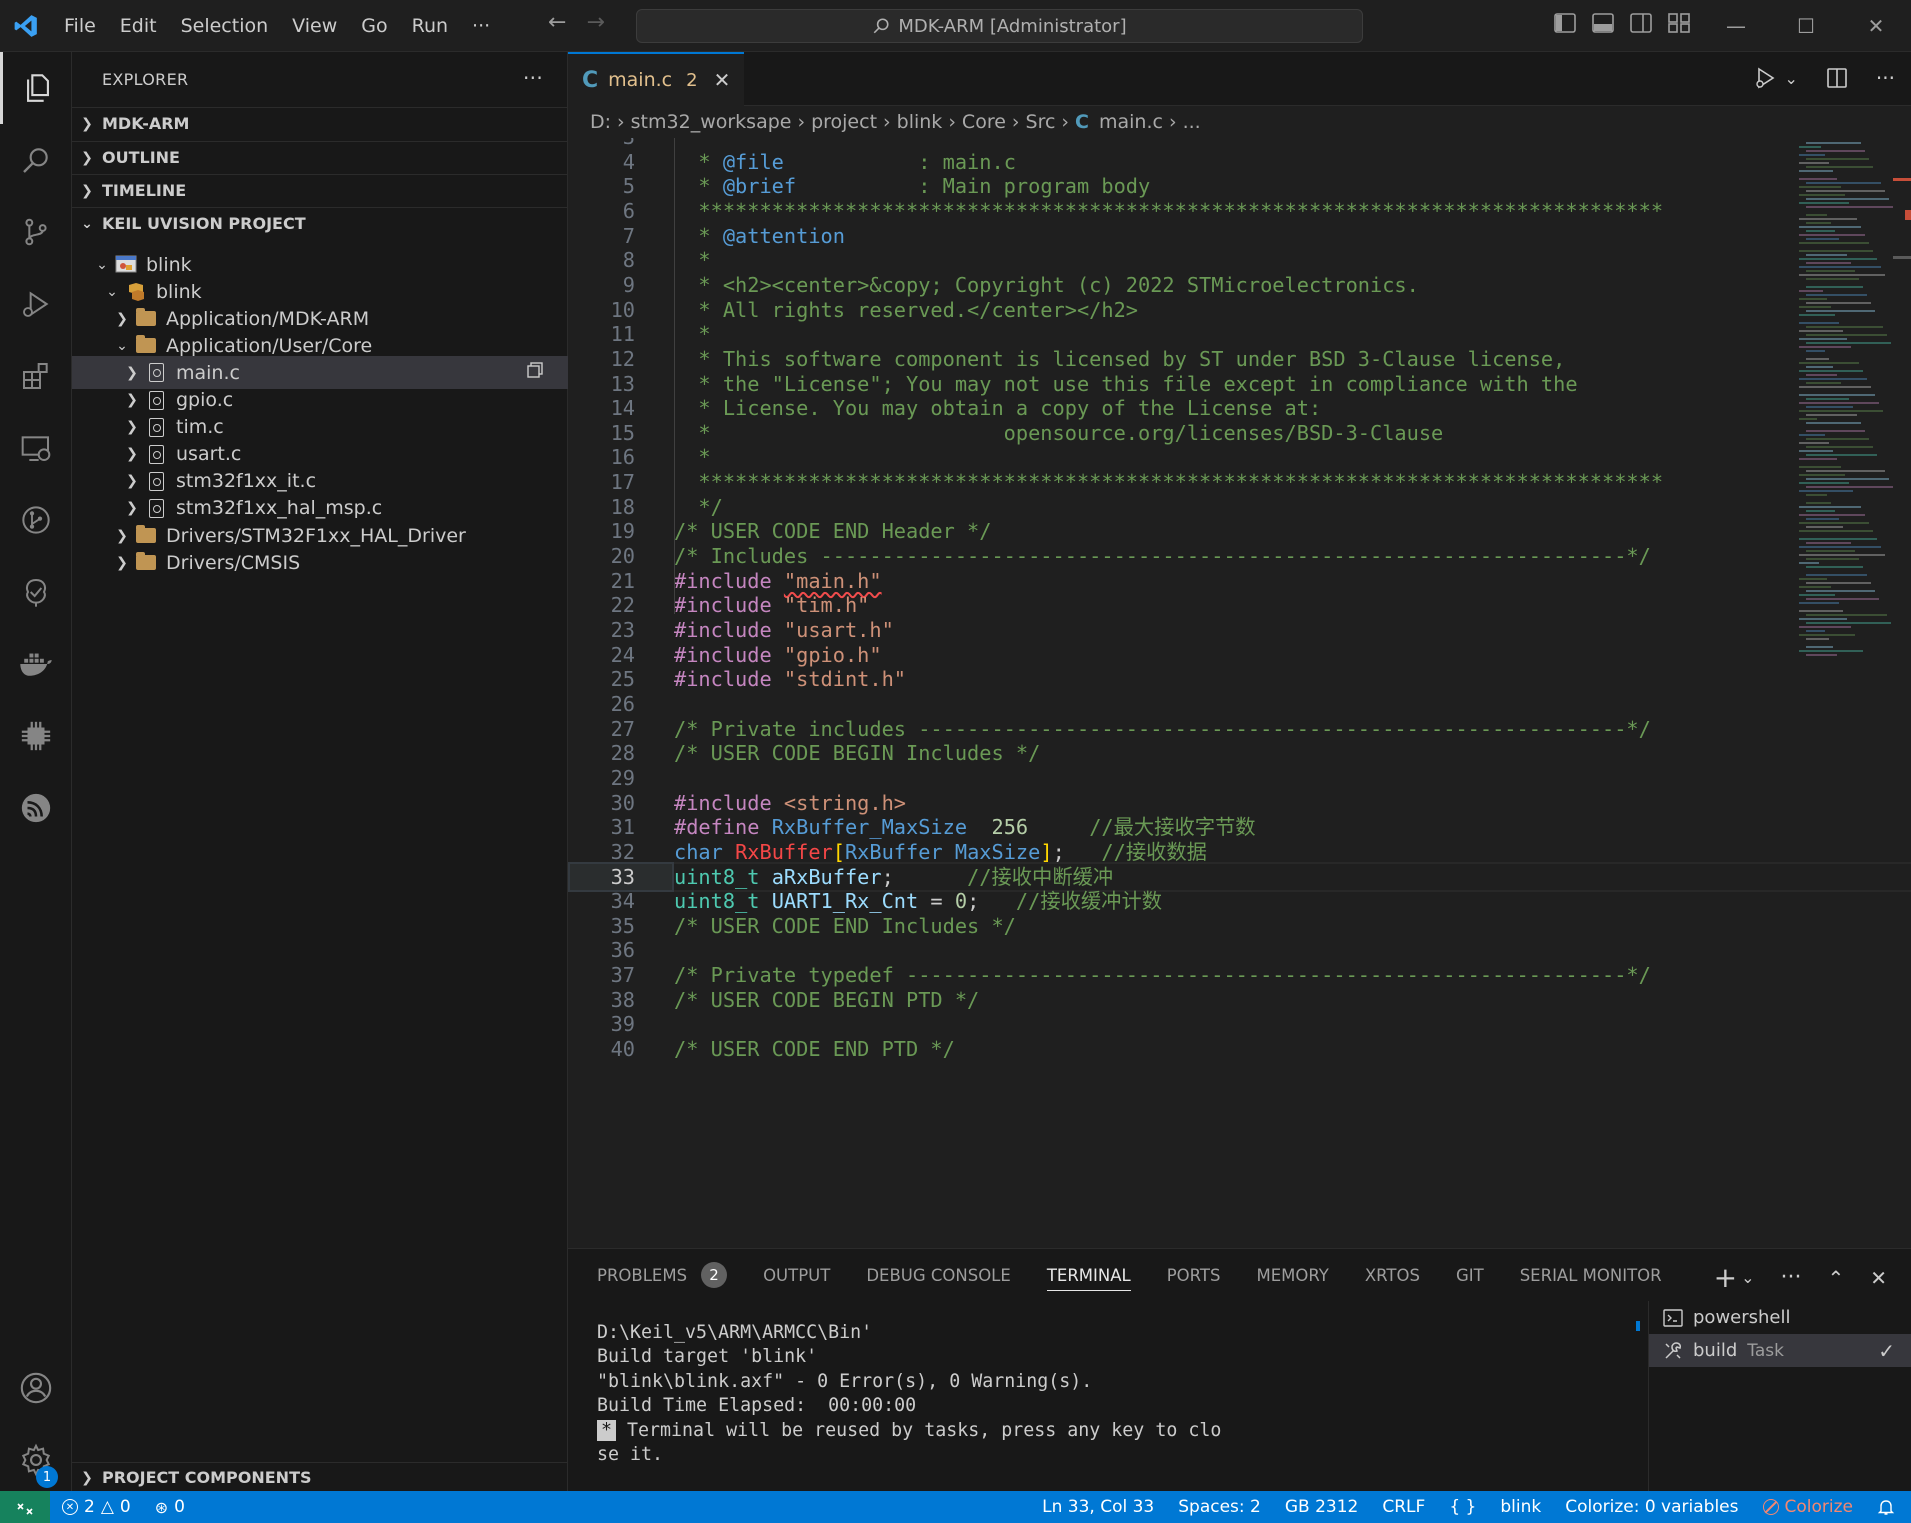 The width and height of the screenshot is (1911, 1523). Describe the element at coordinates (1462, 1507) in the screenshot. I see `language-mode: { }` at that location.